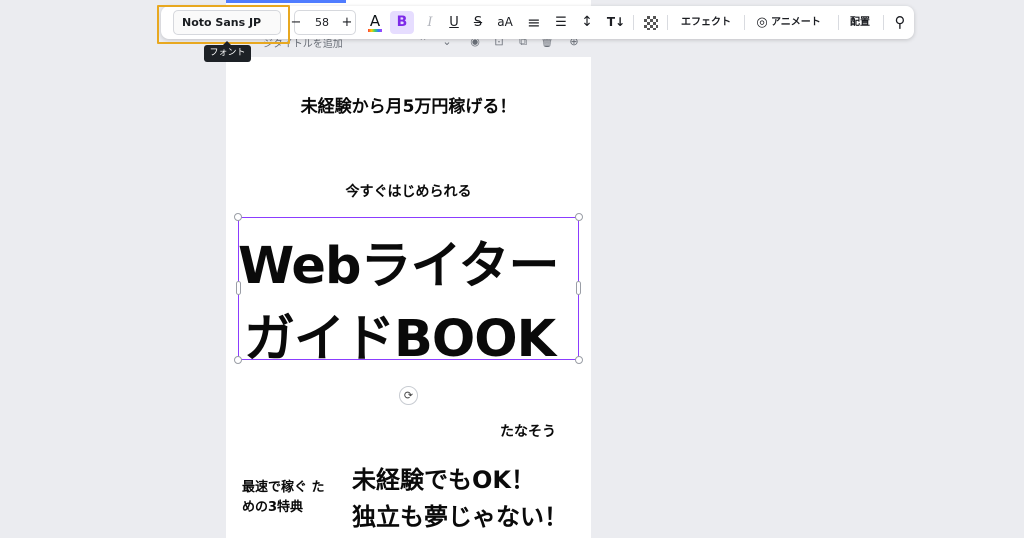  Describe the element at coordinates (408, 395) in the screenshot. I see `rotate-handle-icon: ⟳` at that location.